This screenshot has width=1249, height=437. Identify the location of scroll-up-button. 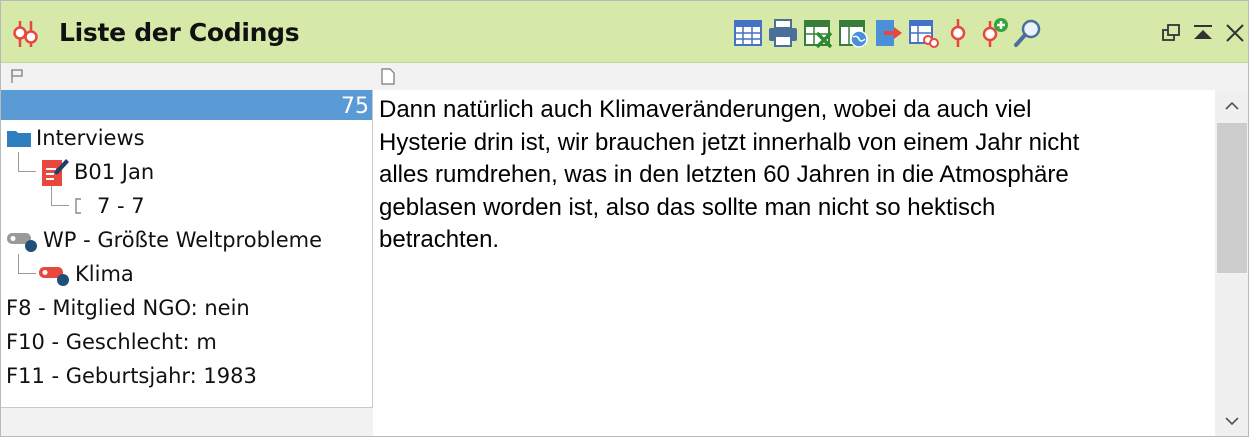
(1231, 106).